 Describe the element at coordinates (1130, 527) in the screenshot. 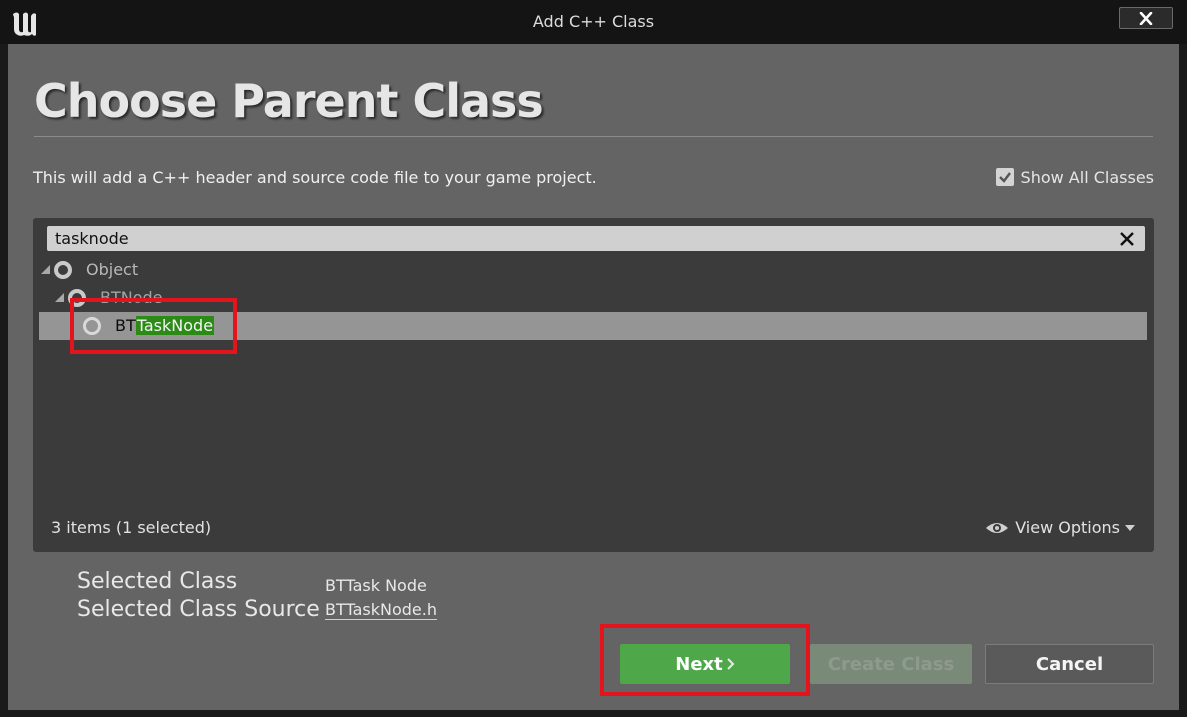

I see `dropdown-triangle-icon` at that location.